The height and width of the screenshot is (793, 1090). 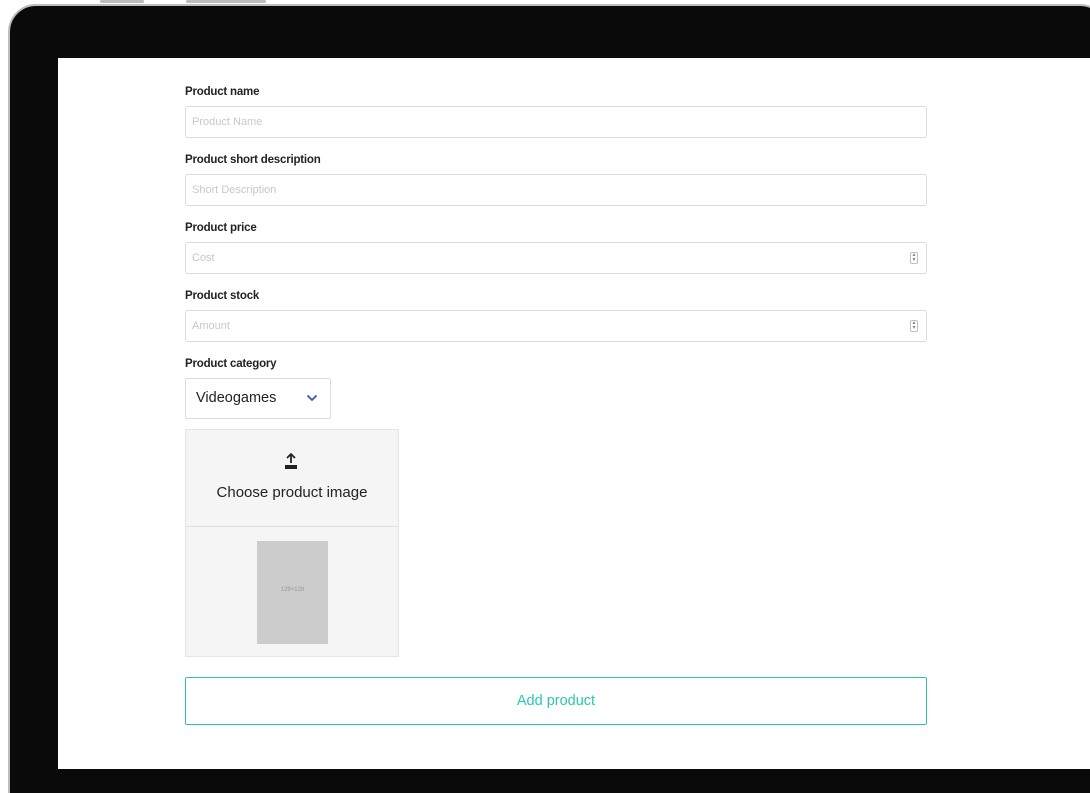 I want to click on choose-image-button: Choose product image, so click(x=292, y=478).